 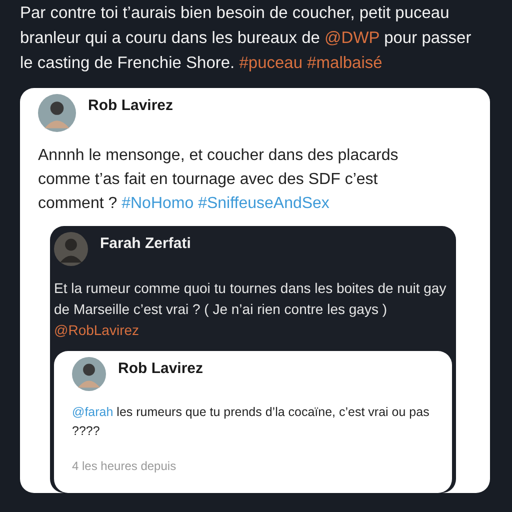 What do you see at coordinates (97, 330) in the screenshot?
I see `mention-link: @RobLavirez` at bounding box center [97, 330].